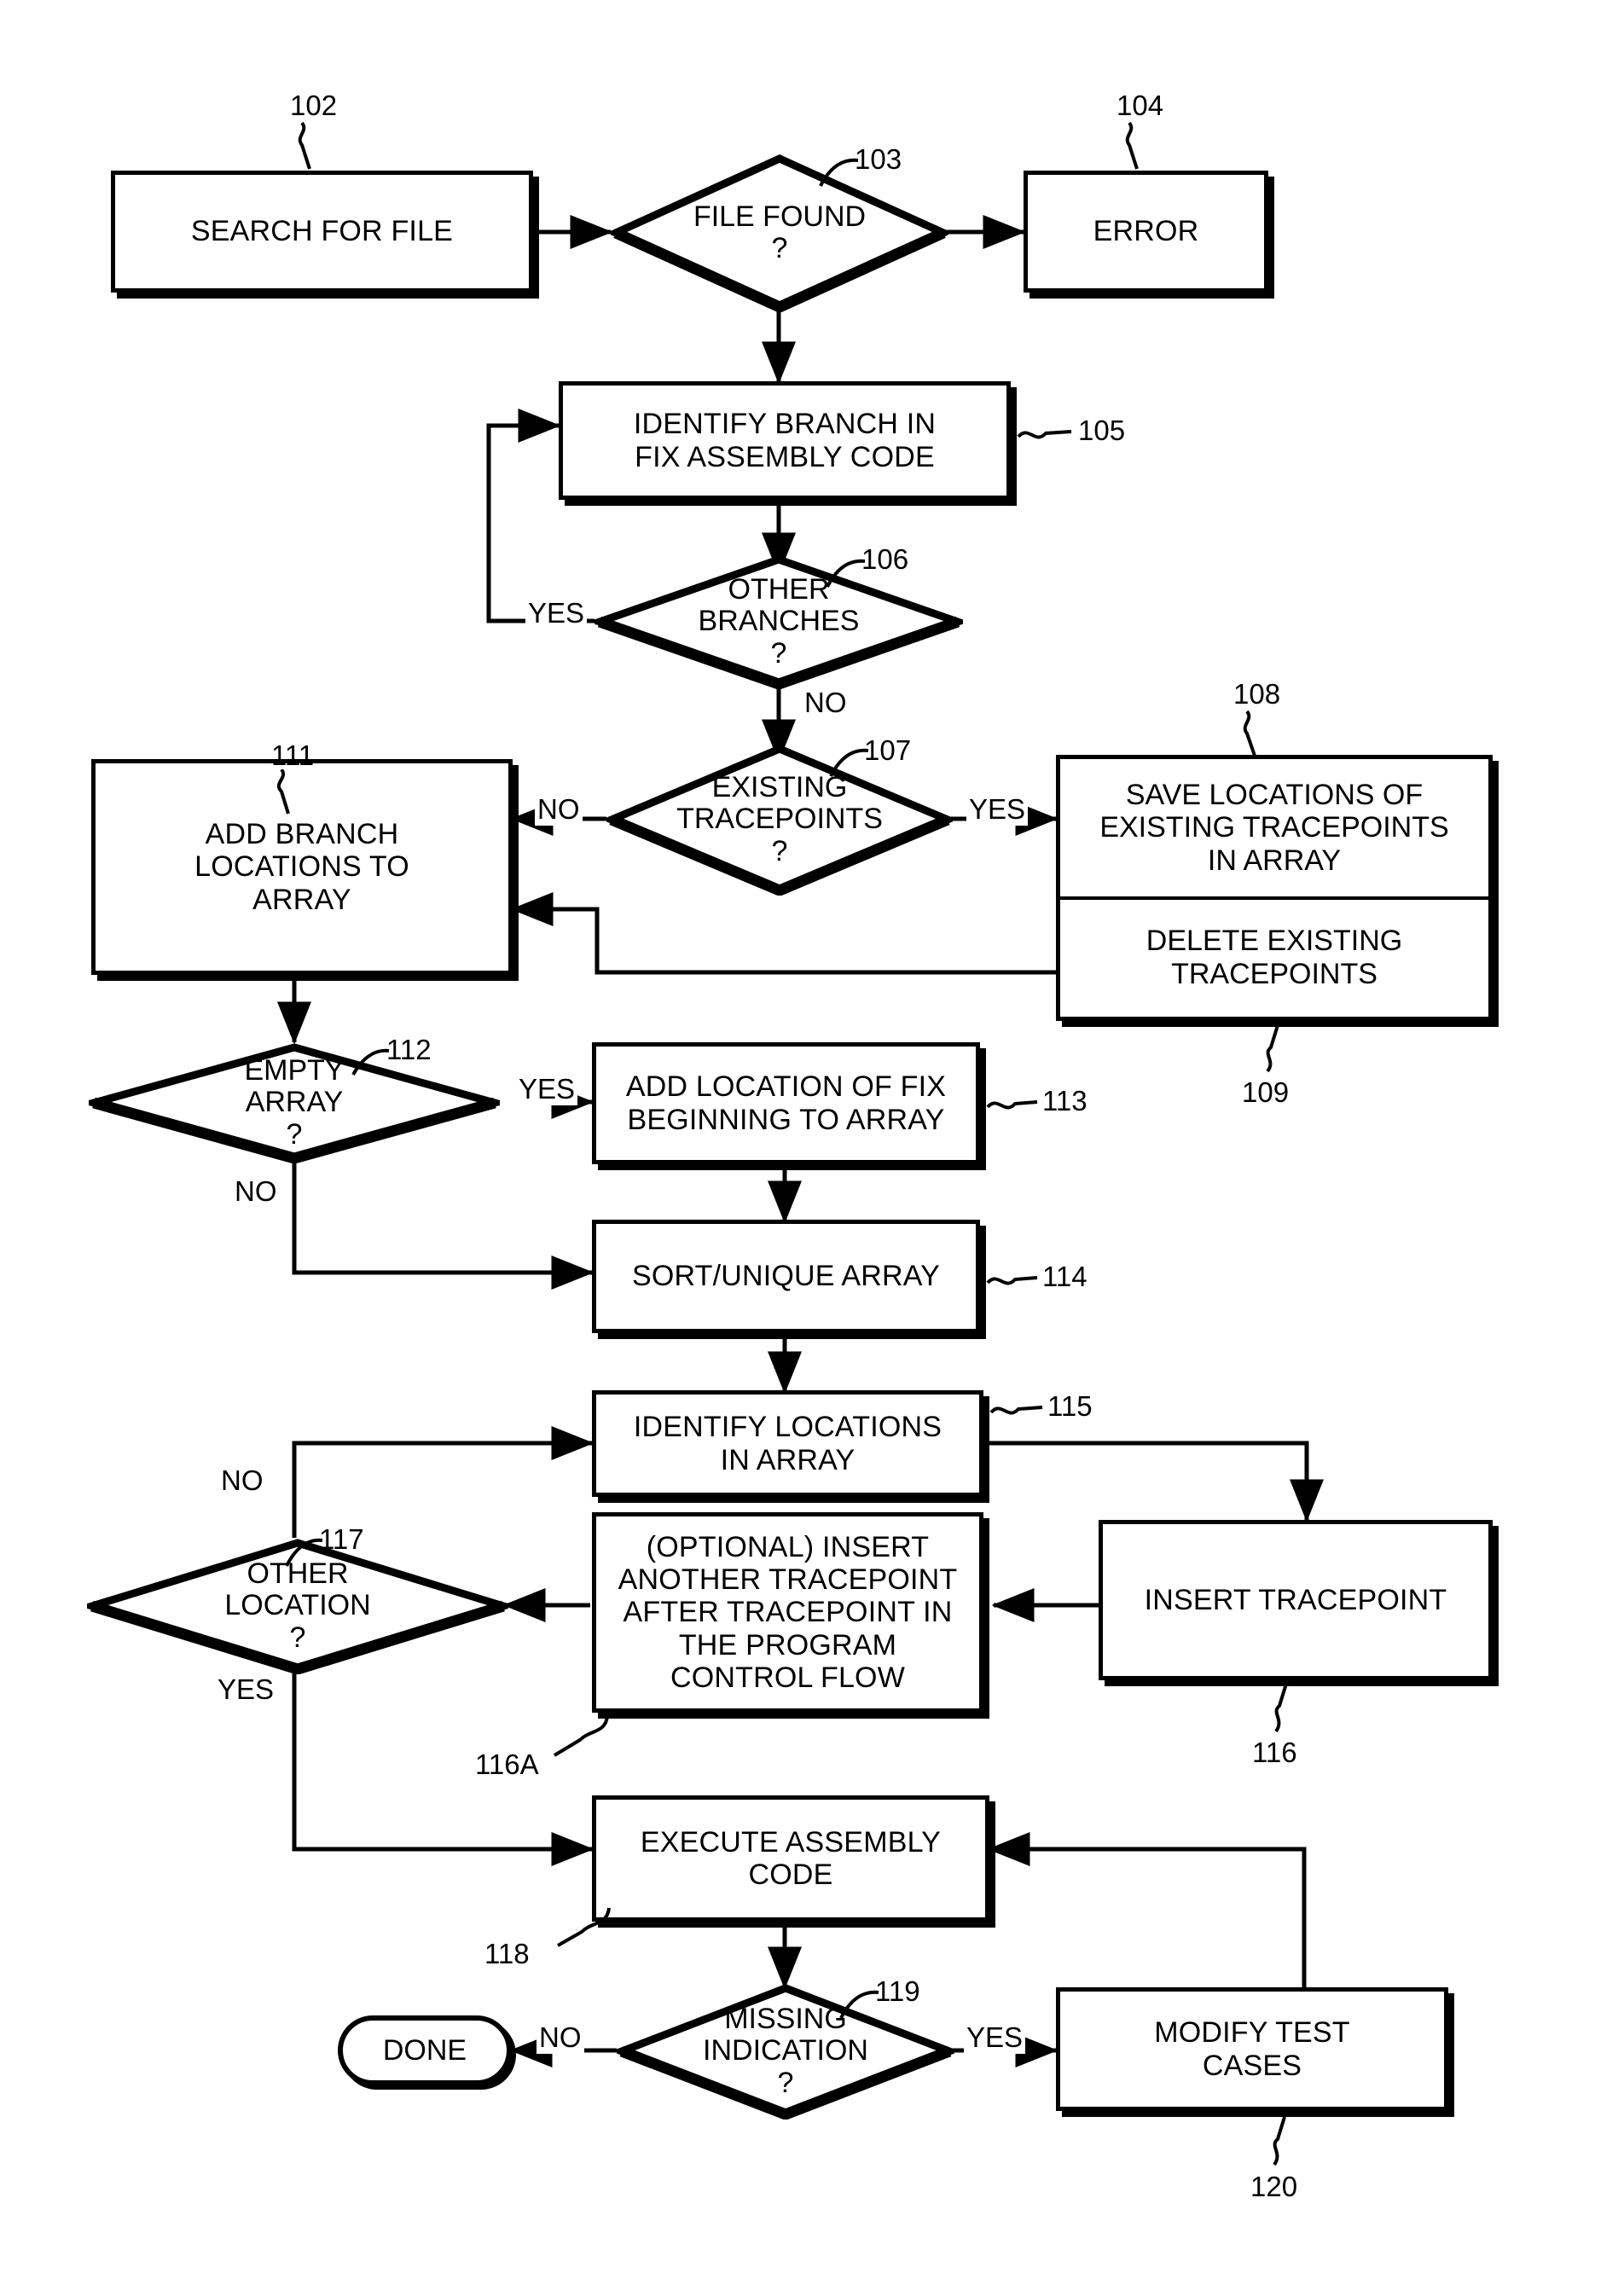 The height and width of the screenshot is (2279, 1624). I want to click on node-label: SEARCH FOR FILE, so click(322, 232).